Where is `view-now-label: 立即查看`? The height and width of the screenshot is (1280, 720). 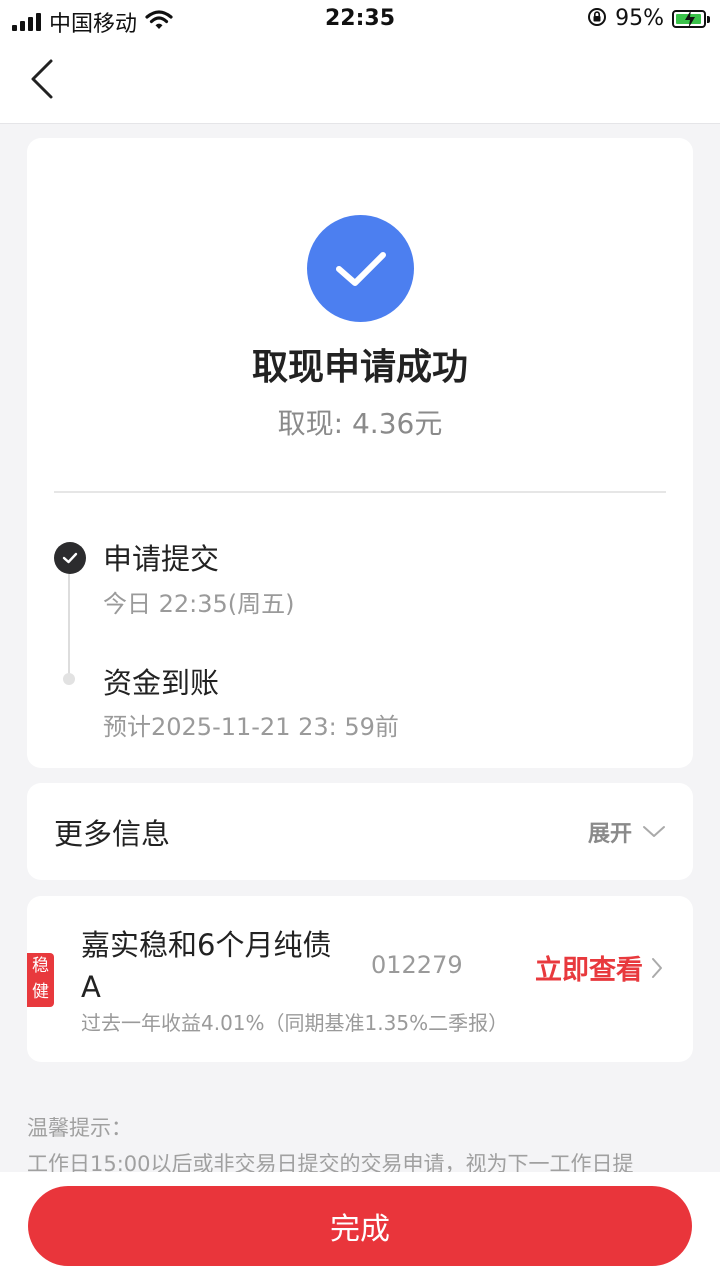
view-now-label: 立即查看 is located at coordinates (589, 970).